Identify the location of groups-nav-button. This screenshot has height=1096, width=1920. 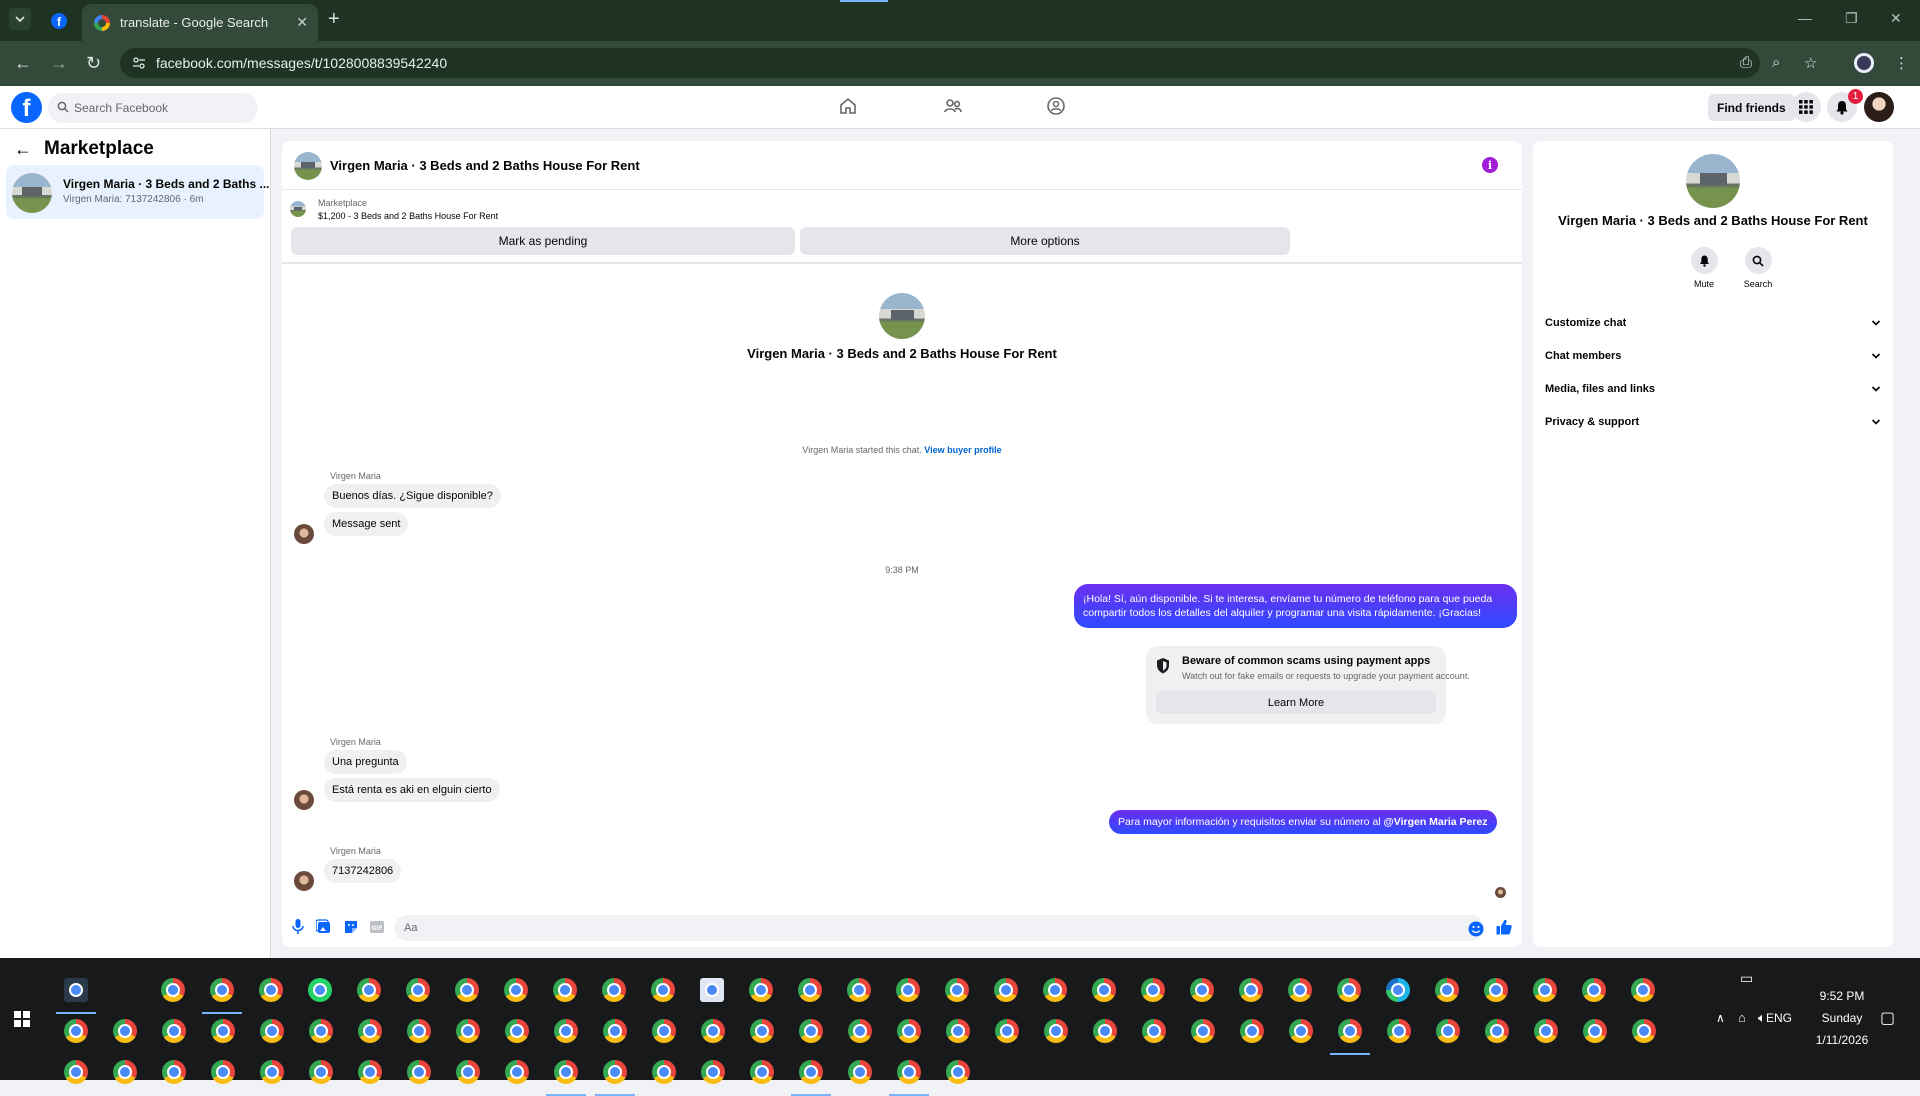
(1056, 106).